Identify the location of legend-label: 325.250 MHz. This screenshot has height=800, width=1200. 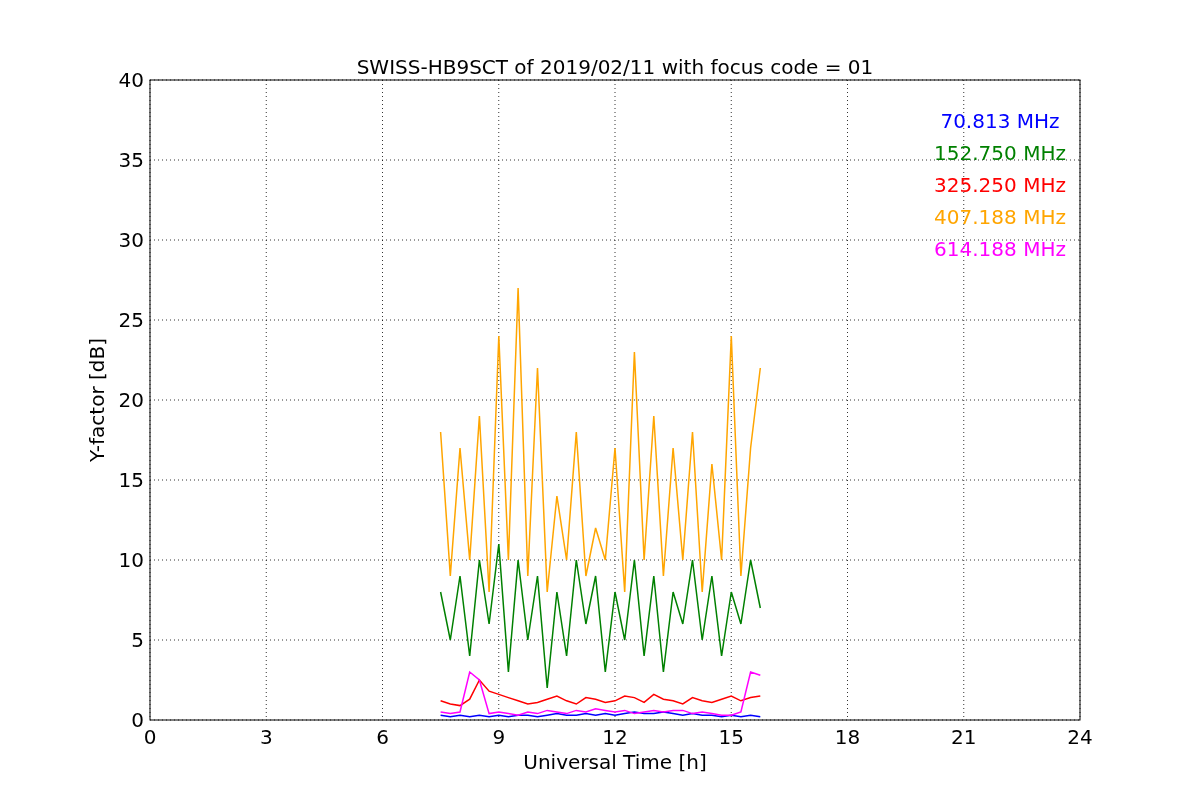
(1000, 185).